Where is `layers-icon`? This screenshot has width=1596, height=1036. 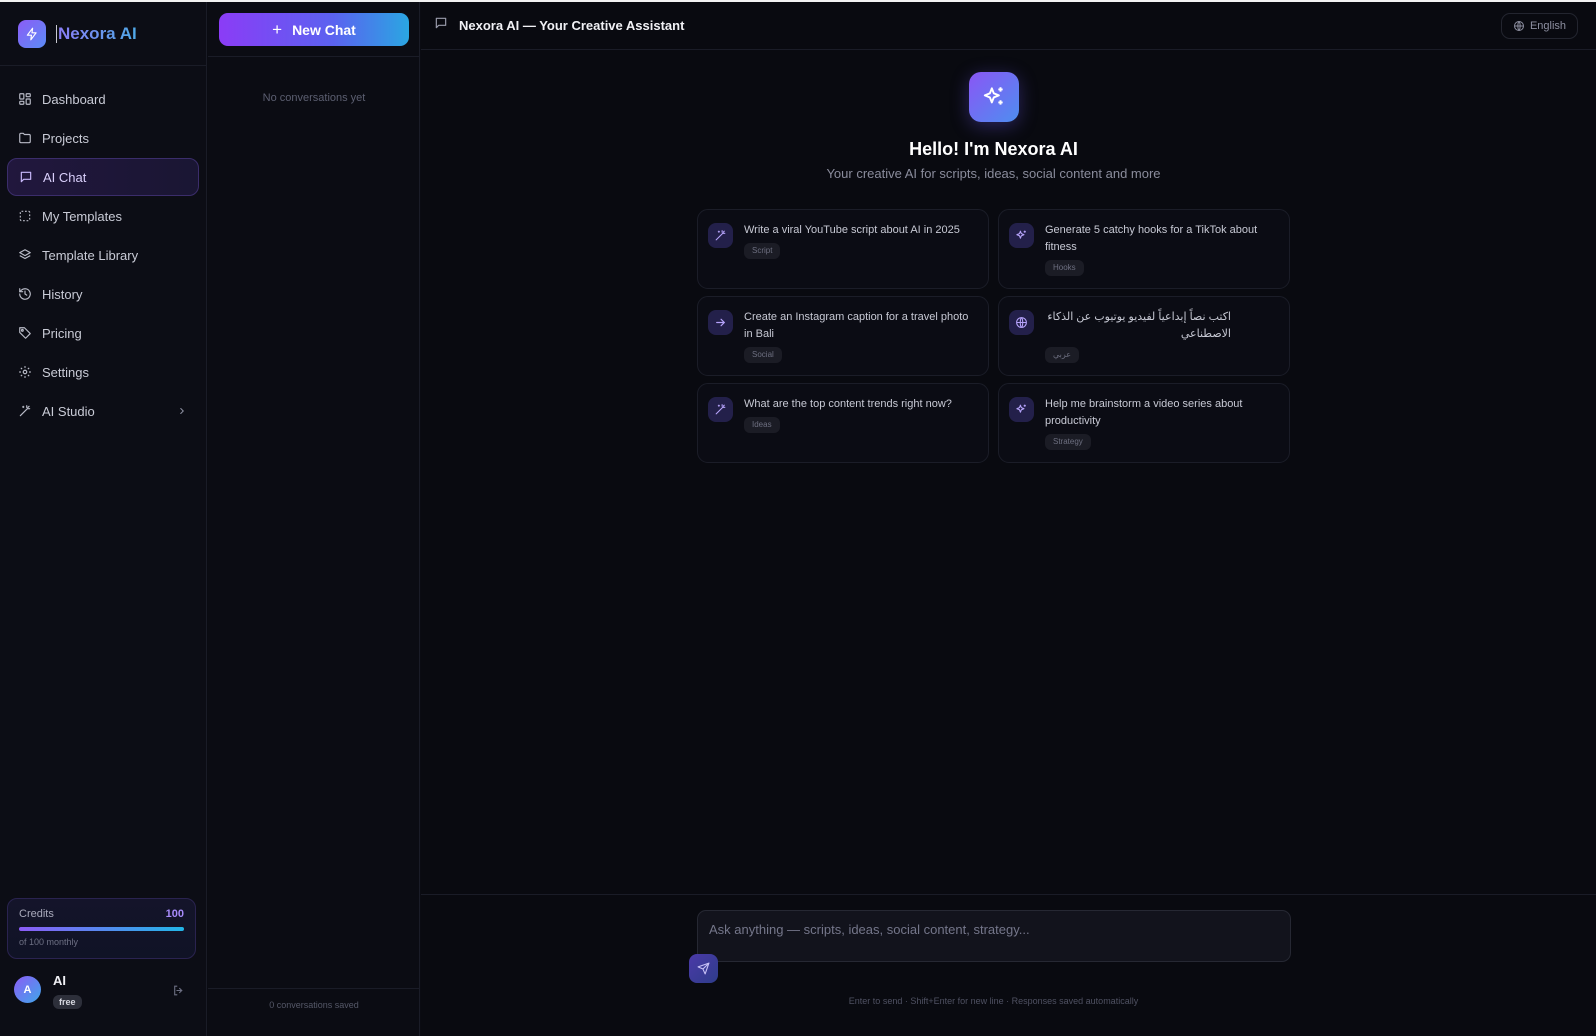 layers-icon is located at coordinates (25, 255).